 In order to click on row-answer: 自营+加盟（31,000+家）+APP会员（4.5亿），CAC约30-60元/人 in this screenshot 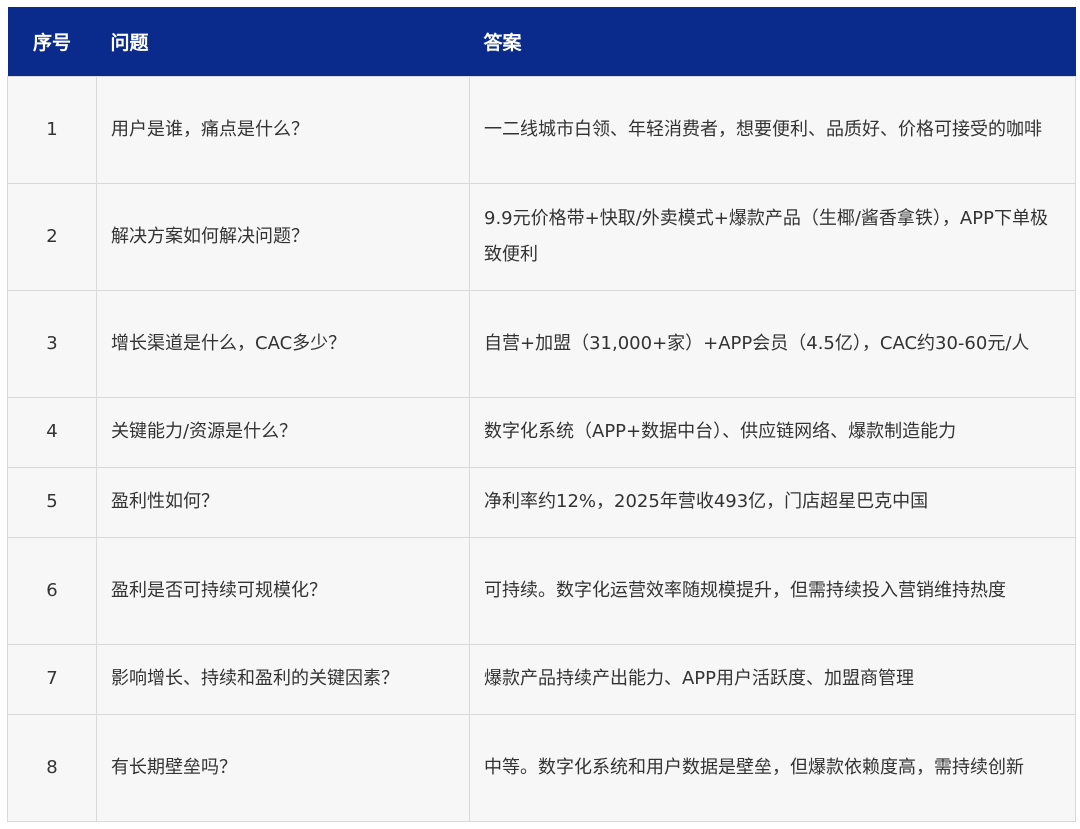, I will do `click(772, 343)`.